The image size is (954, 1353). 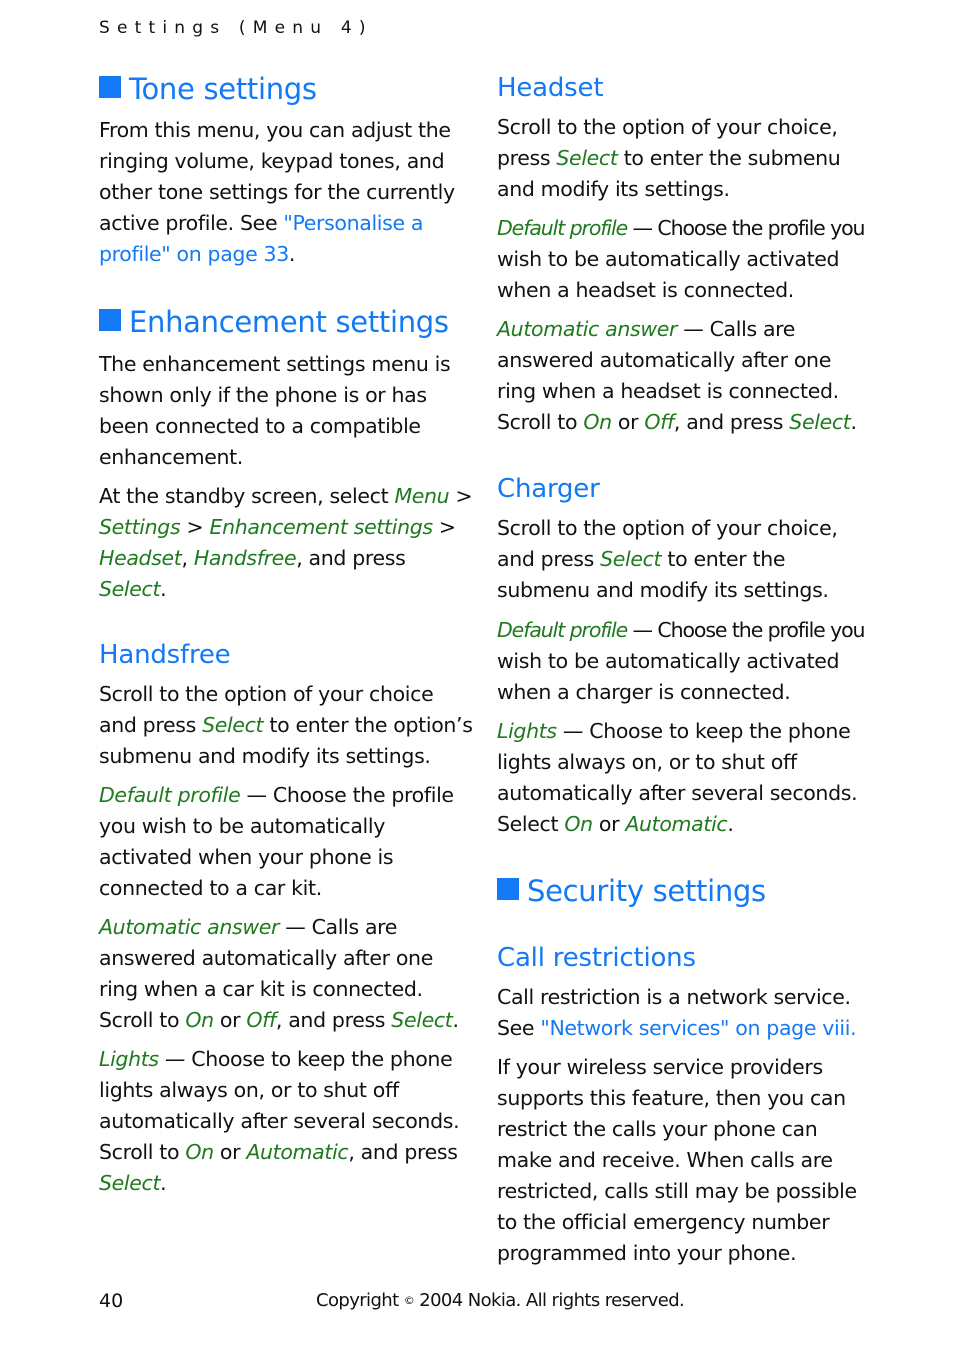 I want to click on text-line: See "Network services" on page viii., so click(x=677, y=1028).